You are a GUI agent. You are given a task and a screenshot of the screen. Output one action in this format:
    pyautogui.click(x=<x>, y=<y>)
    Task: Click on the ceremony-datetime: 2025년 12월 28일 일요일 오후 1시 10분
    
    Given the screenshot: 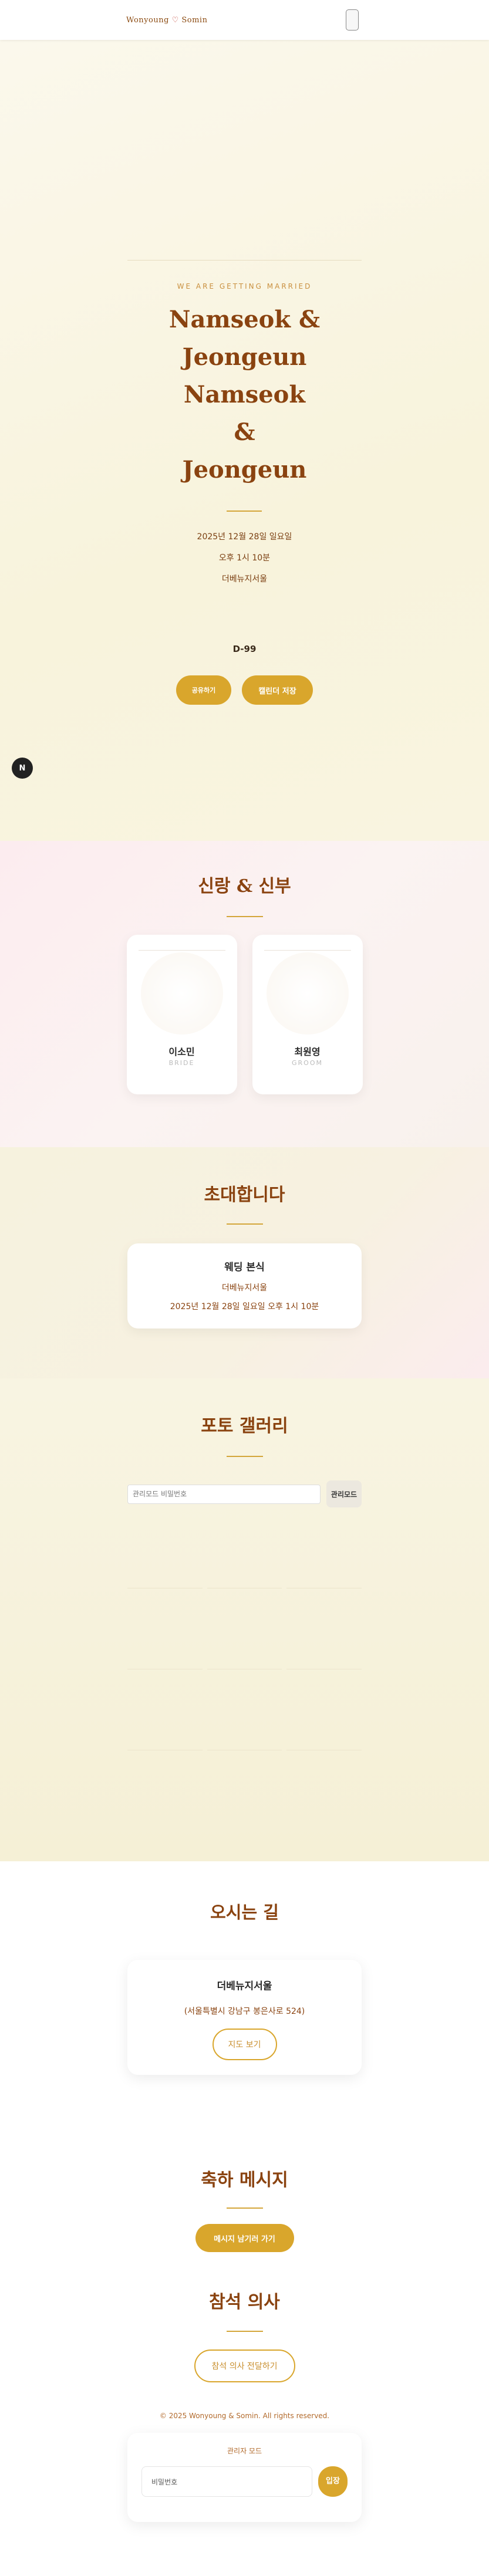 What is the action you would take?
    pyautogui.click(x=244, y=1306)
    